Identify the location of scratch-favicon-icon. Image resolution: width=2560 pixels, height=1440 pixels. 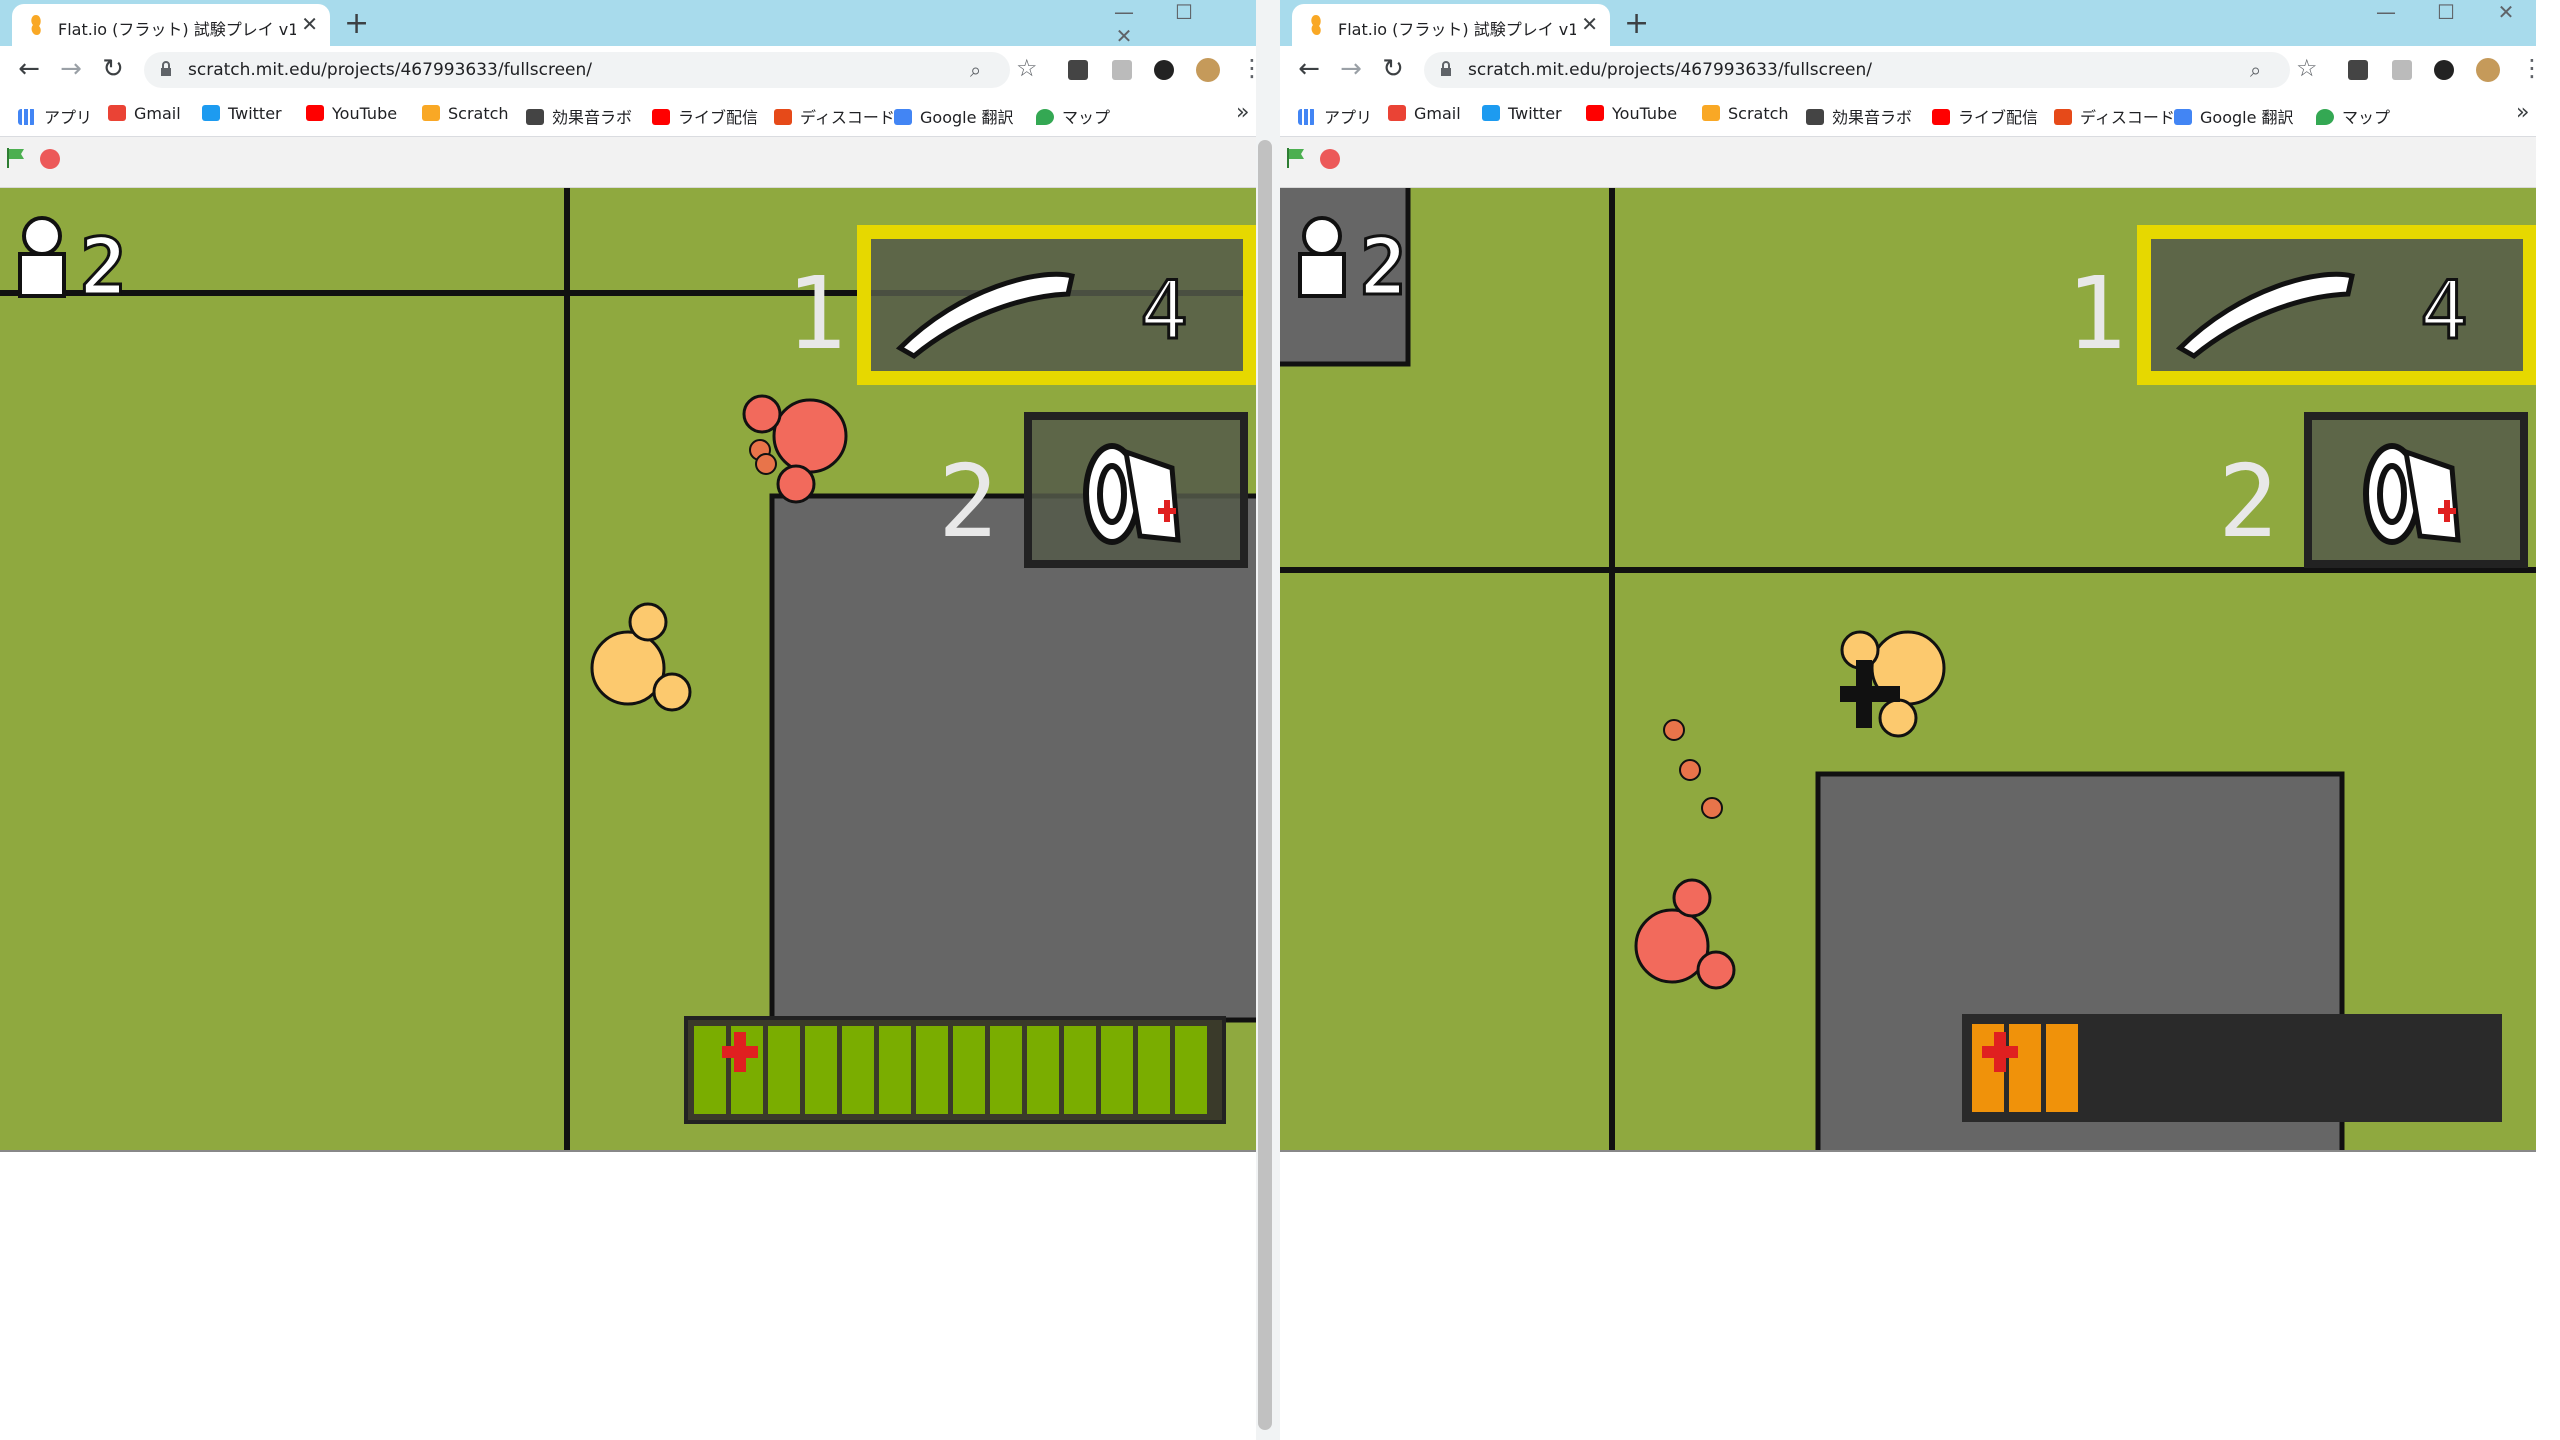
(1316, 25).